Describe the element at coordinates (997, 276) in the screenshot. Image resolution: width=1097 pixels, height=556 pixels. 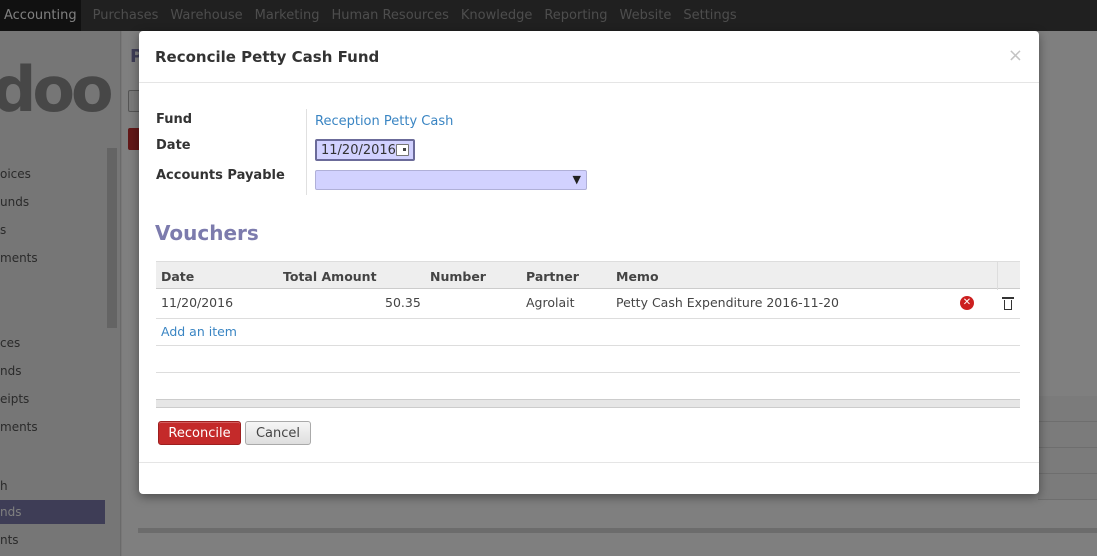
I see `column-separator` at that location.